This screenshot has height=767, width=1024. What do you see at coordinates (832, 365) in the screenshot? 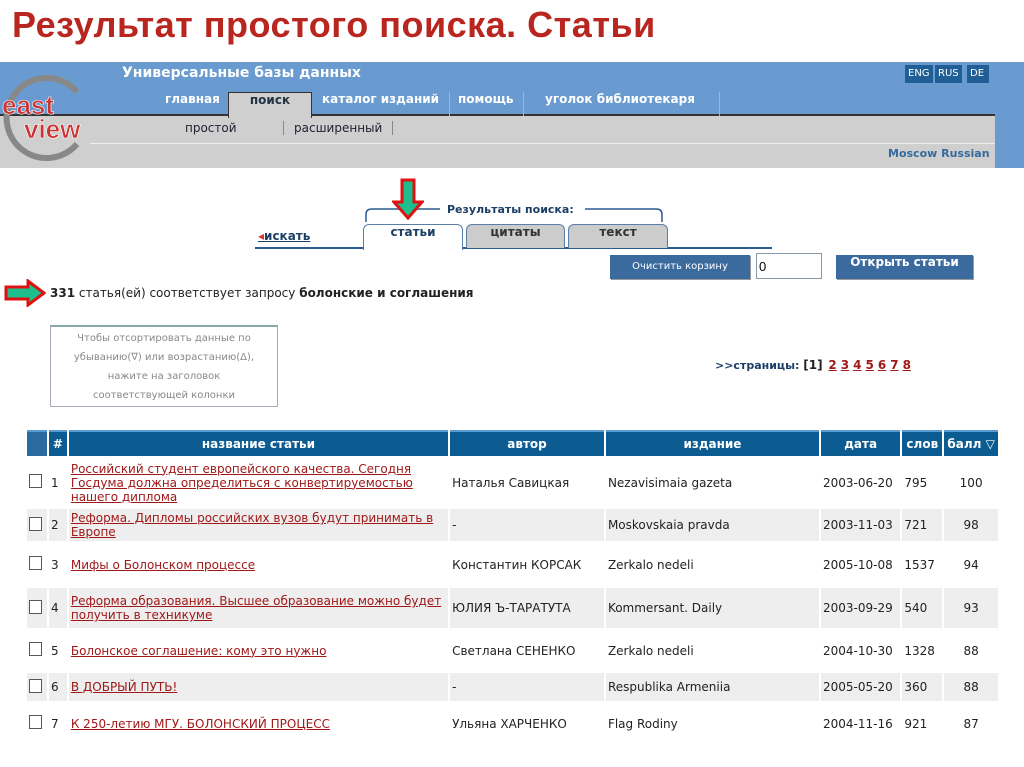
I see `page-link: 2` at bounding box center [832, 365].